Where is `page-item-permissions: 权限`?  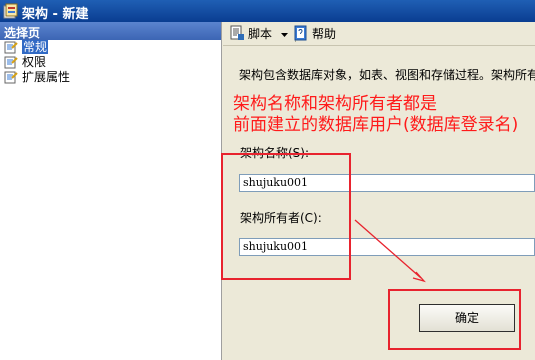 page-item-permissions: 权限 is located at coordinates (110, 62).